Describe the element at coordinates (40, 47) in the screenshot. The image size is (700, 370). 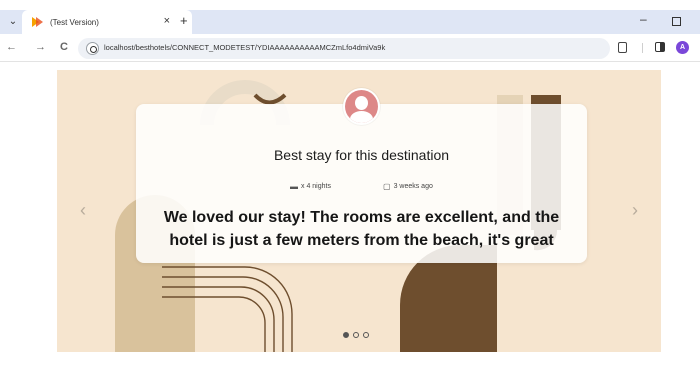
I see `forward-arrow-icon: →` at that location.